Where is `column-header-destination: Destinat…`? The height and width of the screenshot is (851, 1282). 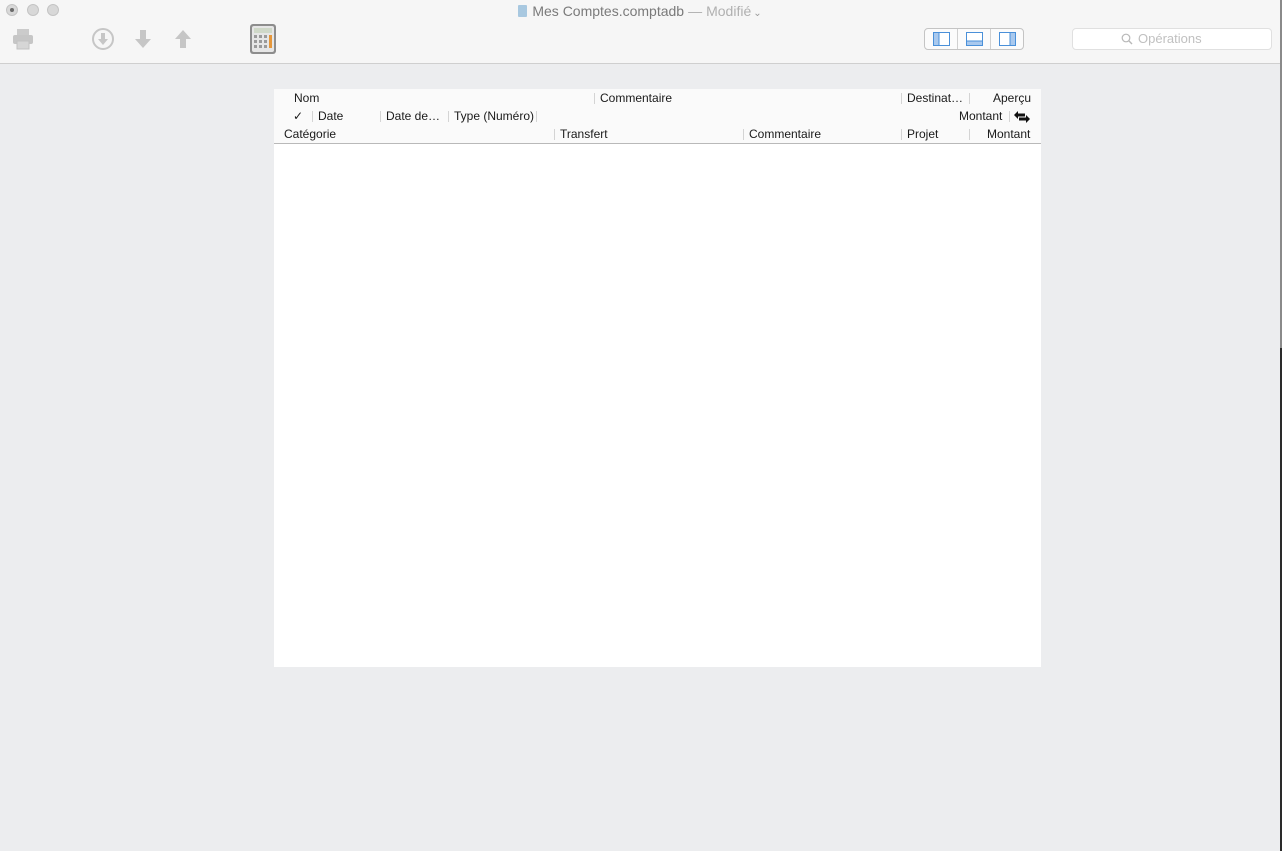
column-header-destination: Destinat… is located at coordinates (935, 98).